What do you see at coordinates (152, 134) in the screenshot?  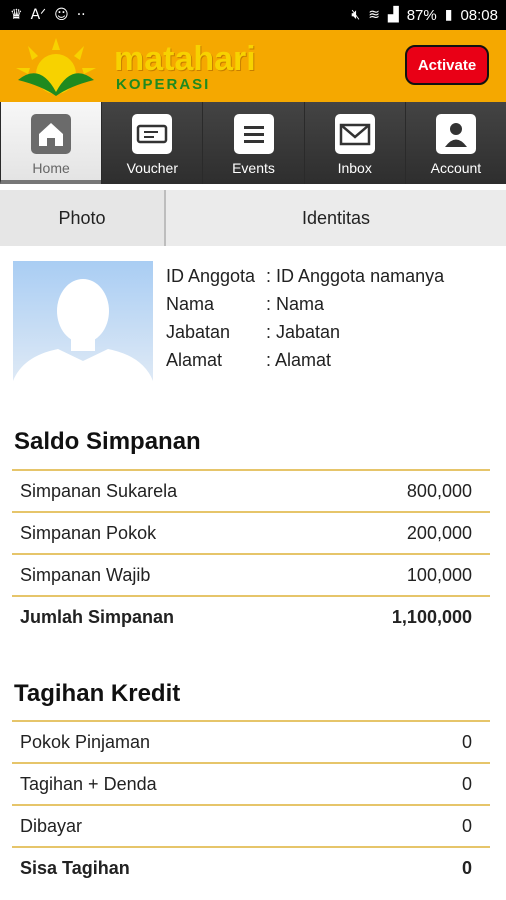 I see `ticket-icon` at bounding box center [152, 134].